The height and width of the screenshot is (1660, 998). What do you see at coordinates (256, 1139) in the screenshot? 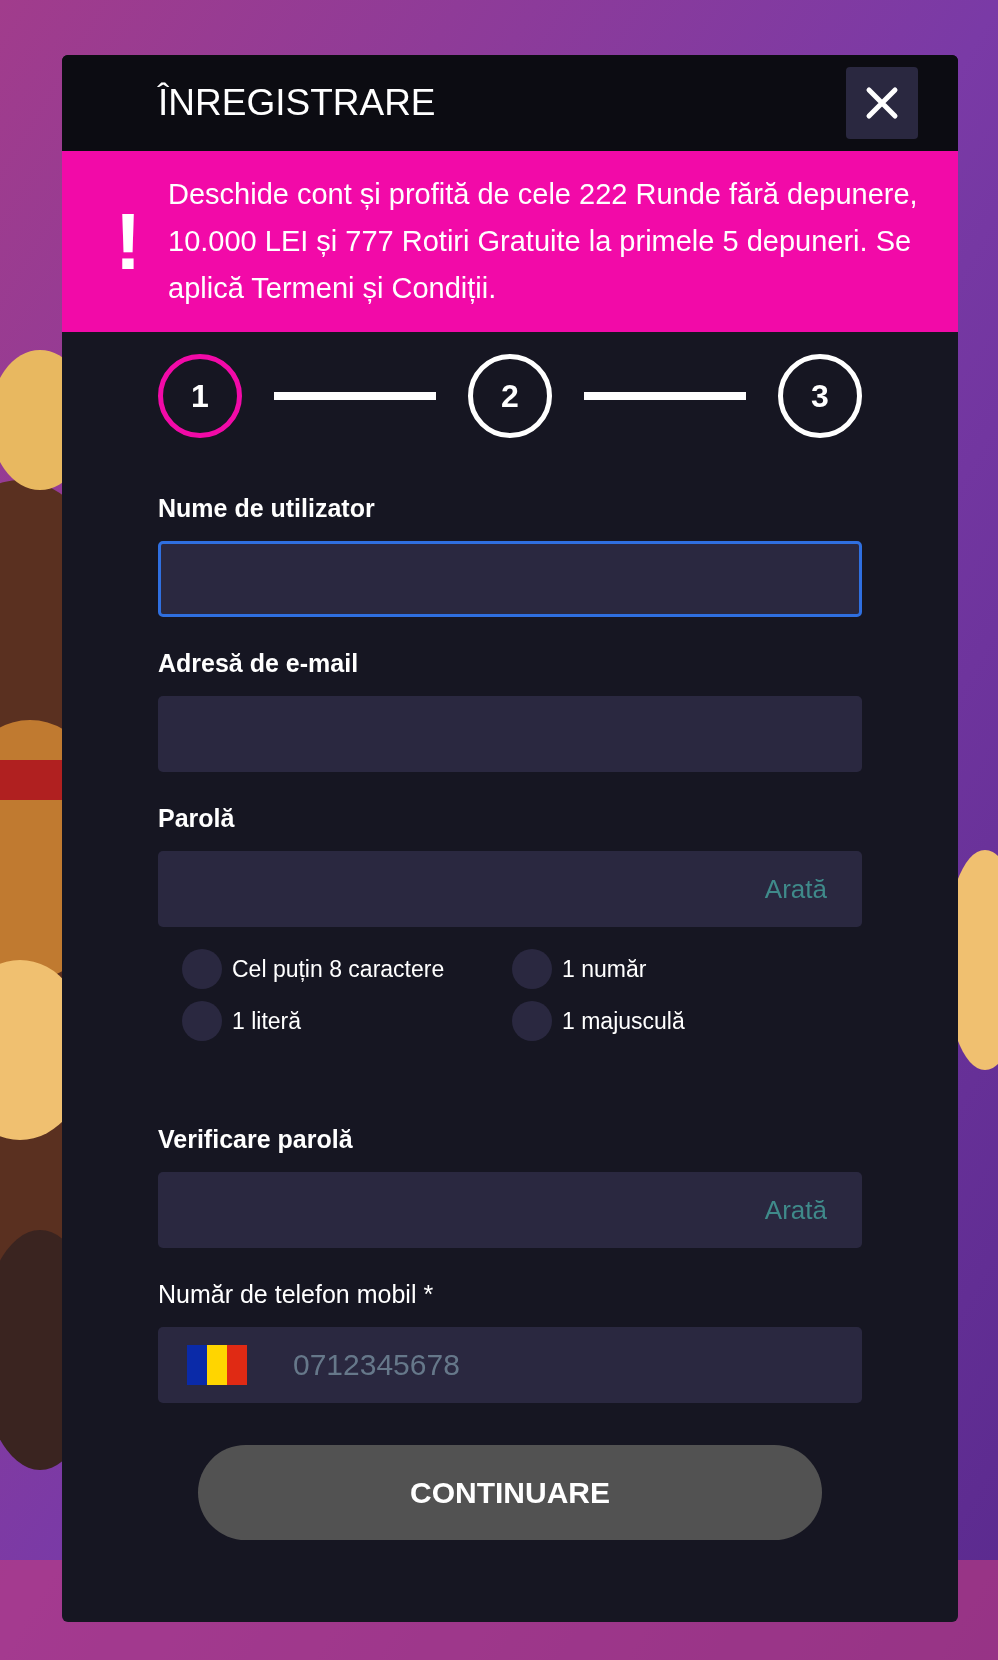
I see `field-label: Verificare parolă` at bounding box center [256, 1139].